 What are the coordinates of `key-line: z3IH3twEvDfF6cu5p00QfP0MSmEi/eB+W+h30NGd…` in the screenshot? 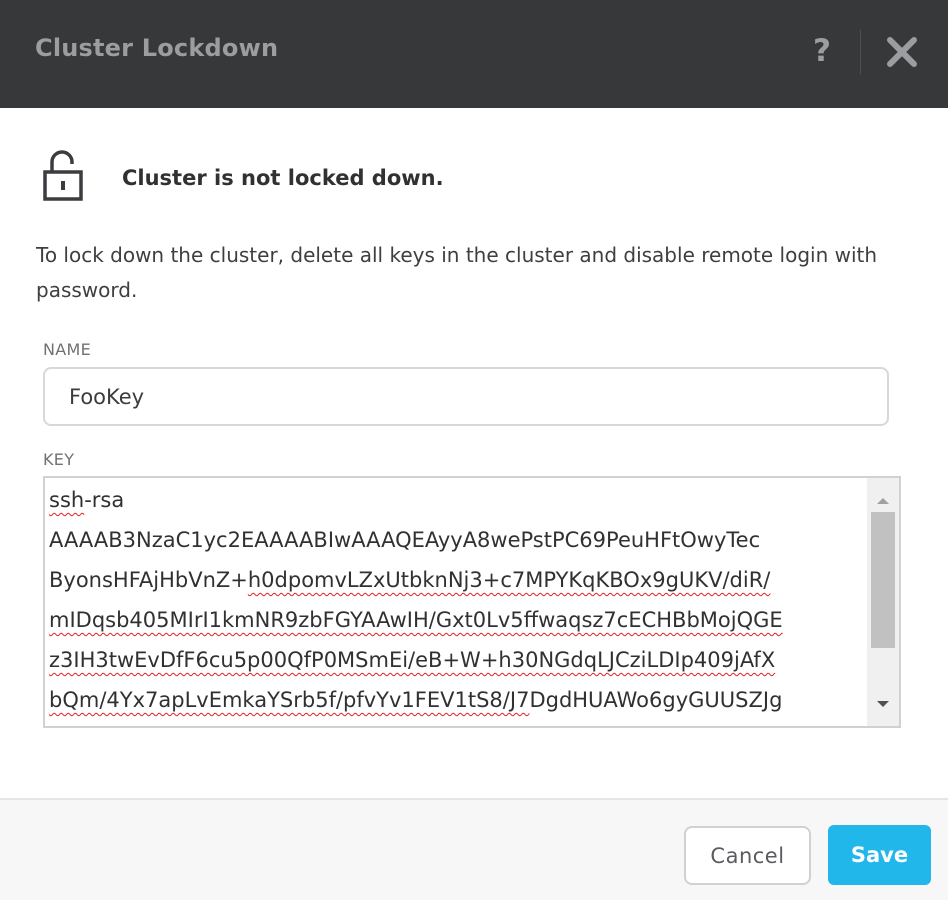 It's located at (459, 660).